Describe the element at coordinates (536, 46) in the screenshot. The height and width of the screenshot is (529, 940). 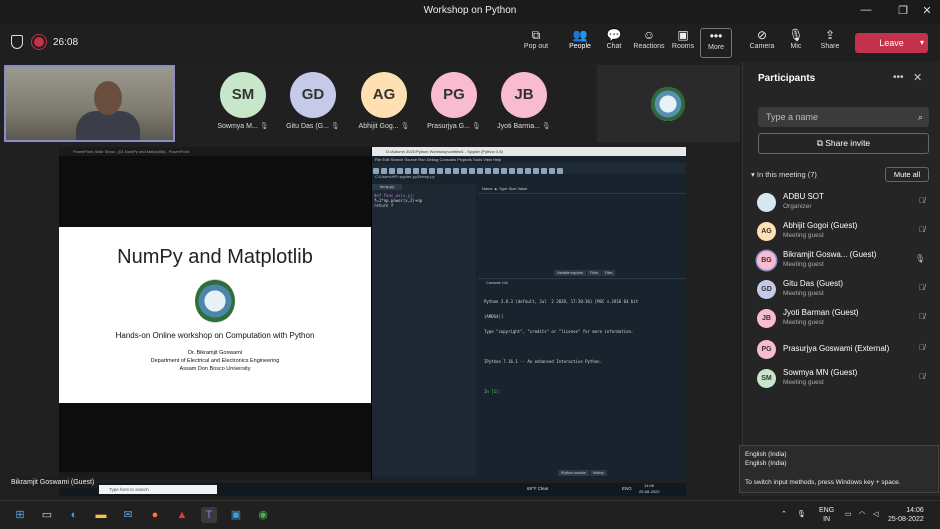
I see `popout-label: Pop out` at that location.